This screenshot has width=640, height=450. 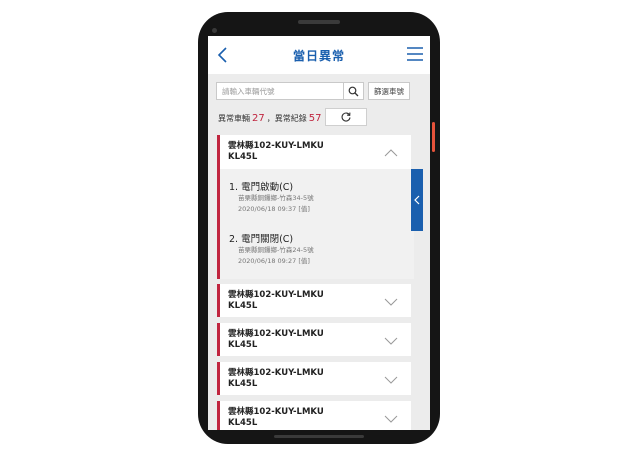 What do you see at coordinates (415, 54) in the screenshot?
I see `hamburger-menu-icon` at bounding box center [415, 54].